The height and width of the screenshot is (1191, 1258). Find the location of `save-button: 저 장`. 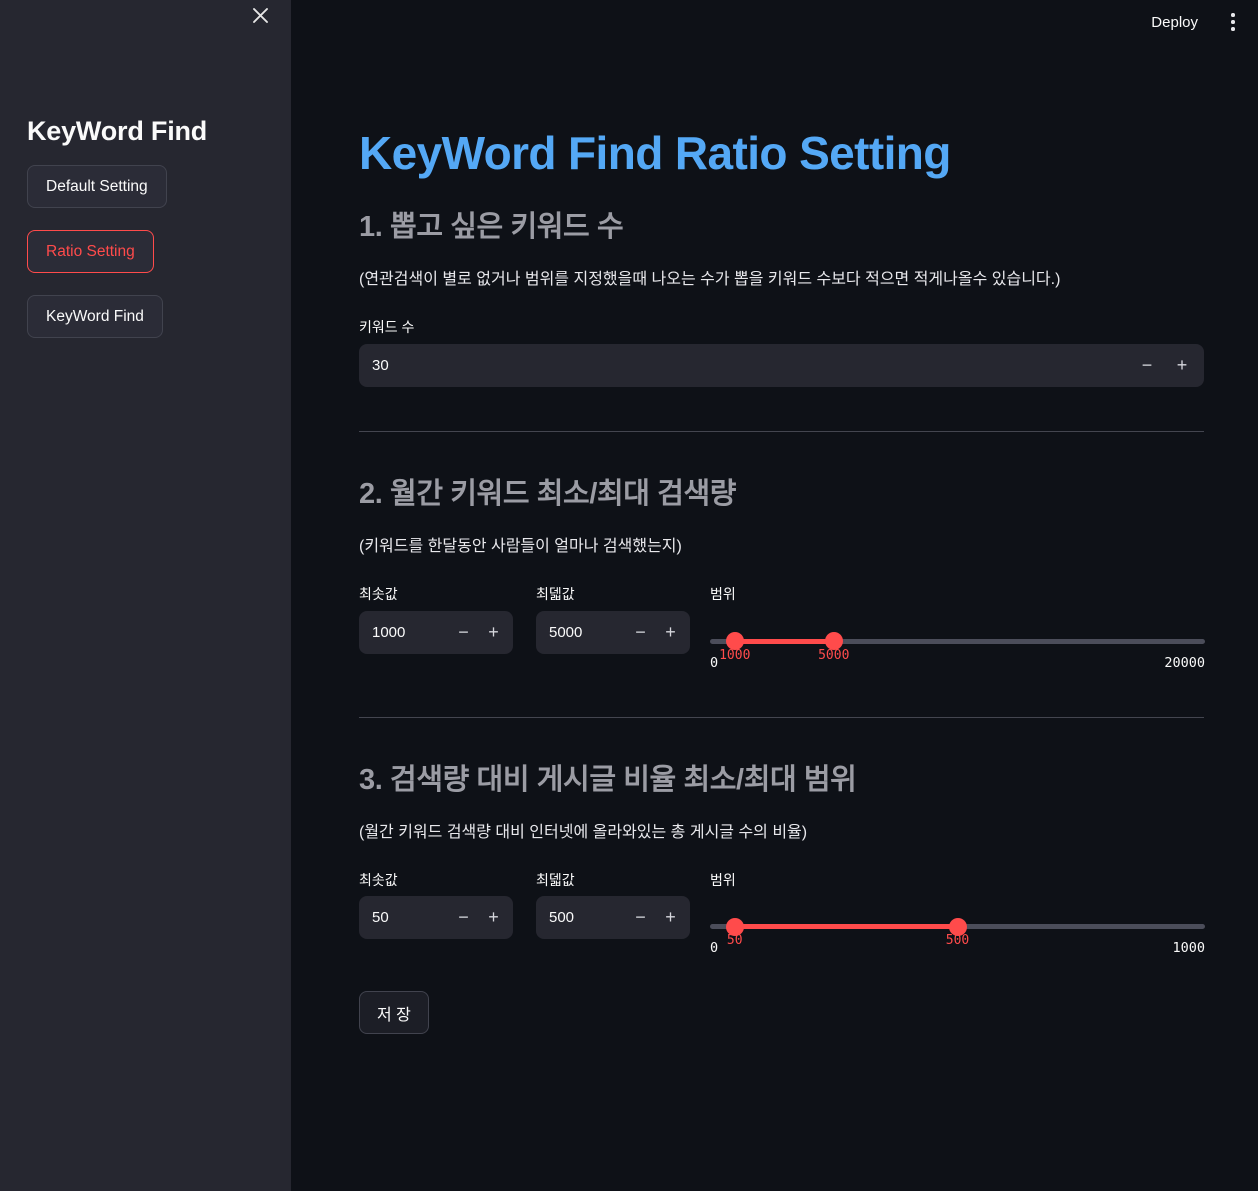

save-button: 저 장 is located at coordinates (394, 1013).